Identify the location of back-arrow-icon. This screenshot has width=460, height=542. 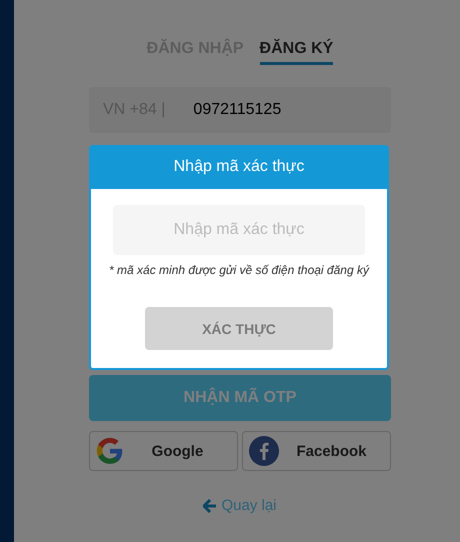
(210, 505).